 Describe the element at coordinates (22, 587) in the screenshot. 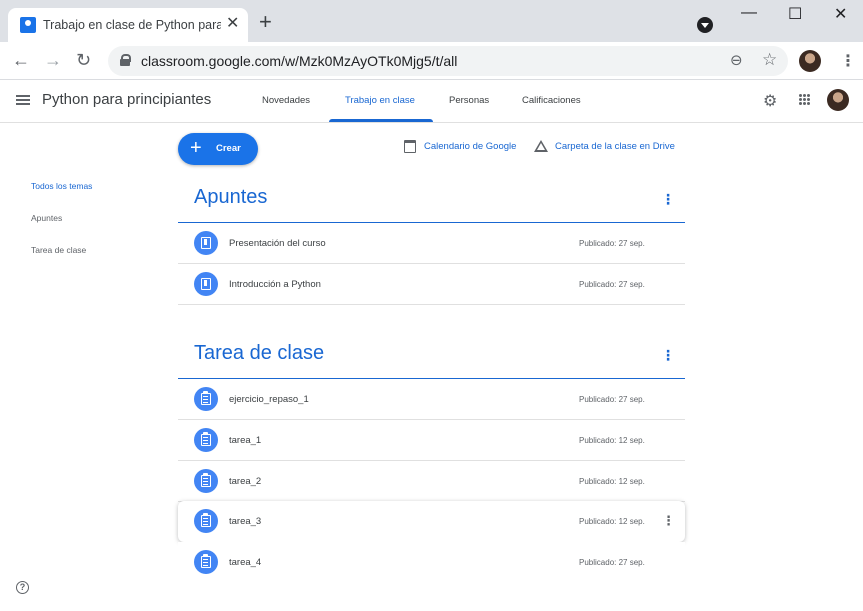

I see `help-icon: ?` at that location.